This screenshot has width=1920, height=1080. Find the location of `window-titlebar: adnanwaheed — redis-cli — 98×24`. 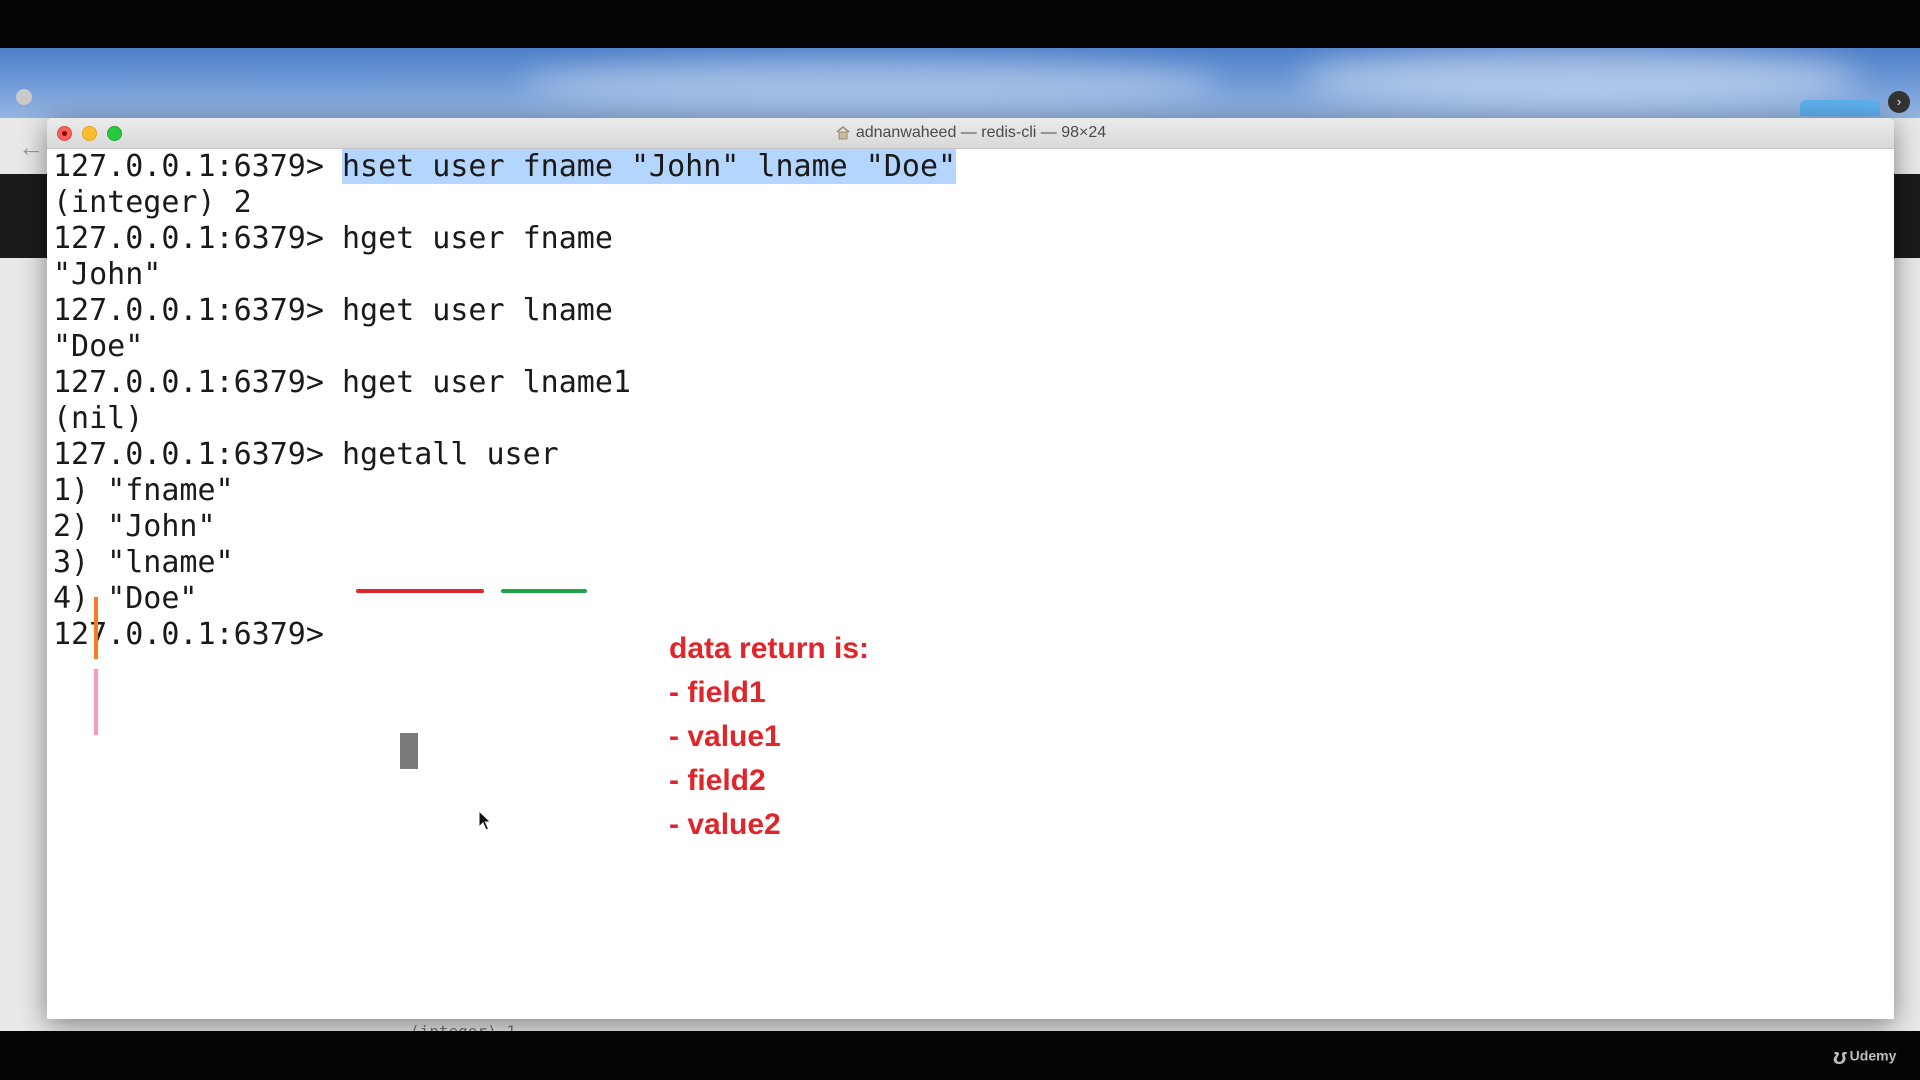

window-titlebar: adnanwaheed — redis-cli — 98×24 is located at coordinates (970, 133).